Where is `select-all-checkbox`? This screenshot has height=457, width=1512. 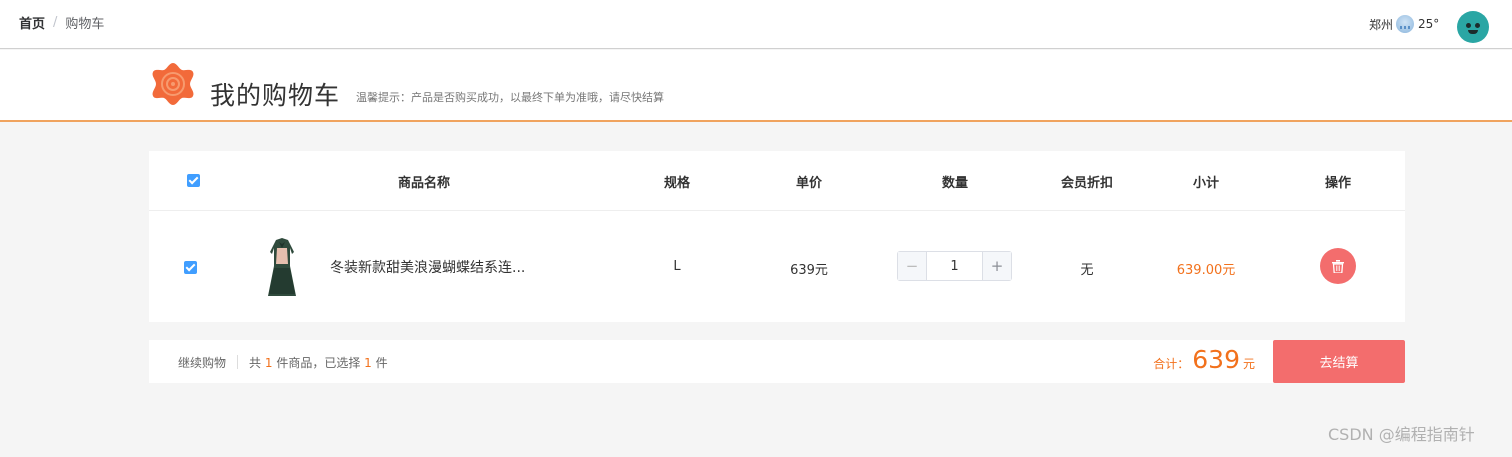 select-all-checkbox is located at coordinates (193, 180).